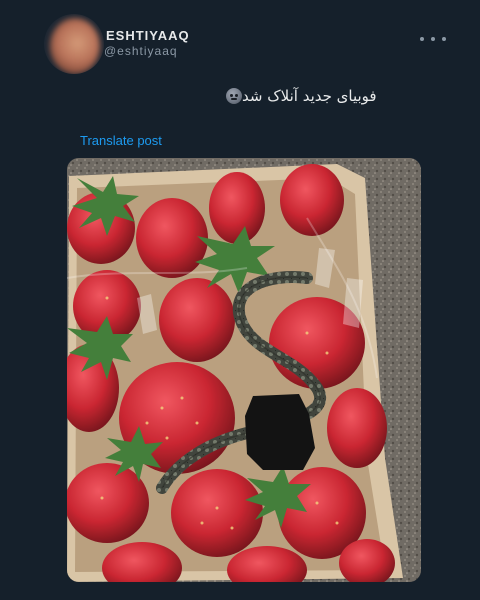 The width and height of the screenshot is (480, 600). I want to click on translate-post-link: Translate post, so click(121, 140).